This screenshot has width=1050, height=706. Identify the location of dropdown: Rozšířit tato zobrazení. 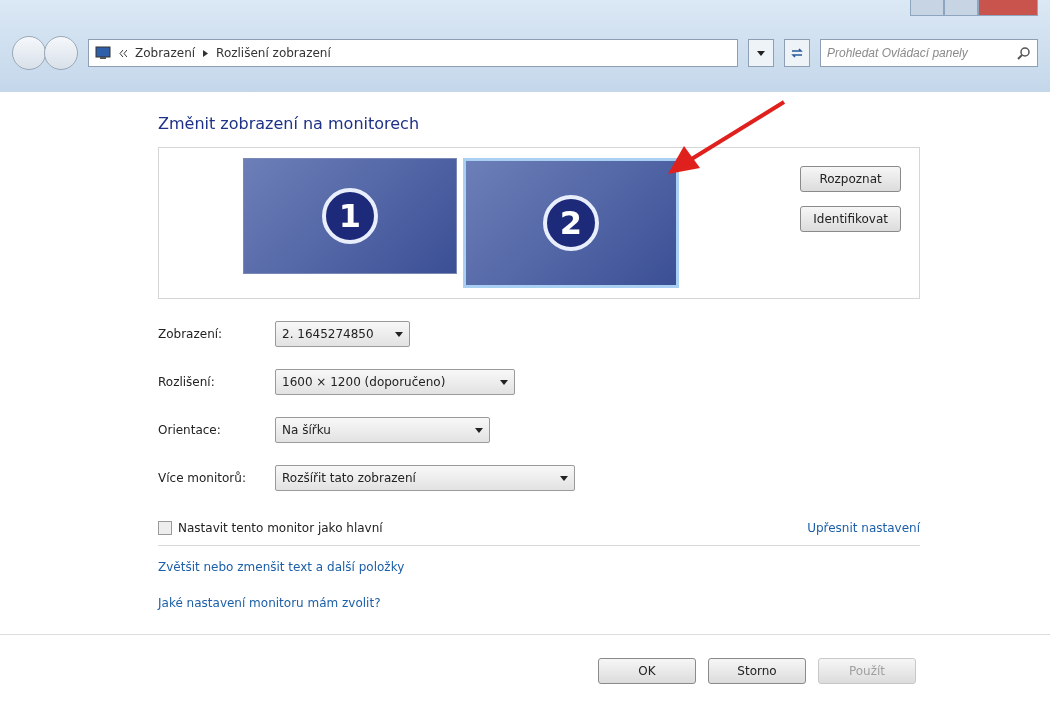
(425, 478).